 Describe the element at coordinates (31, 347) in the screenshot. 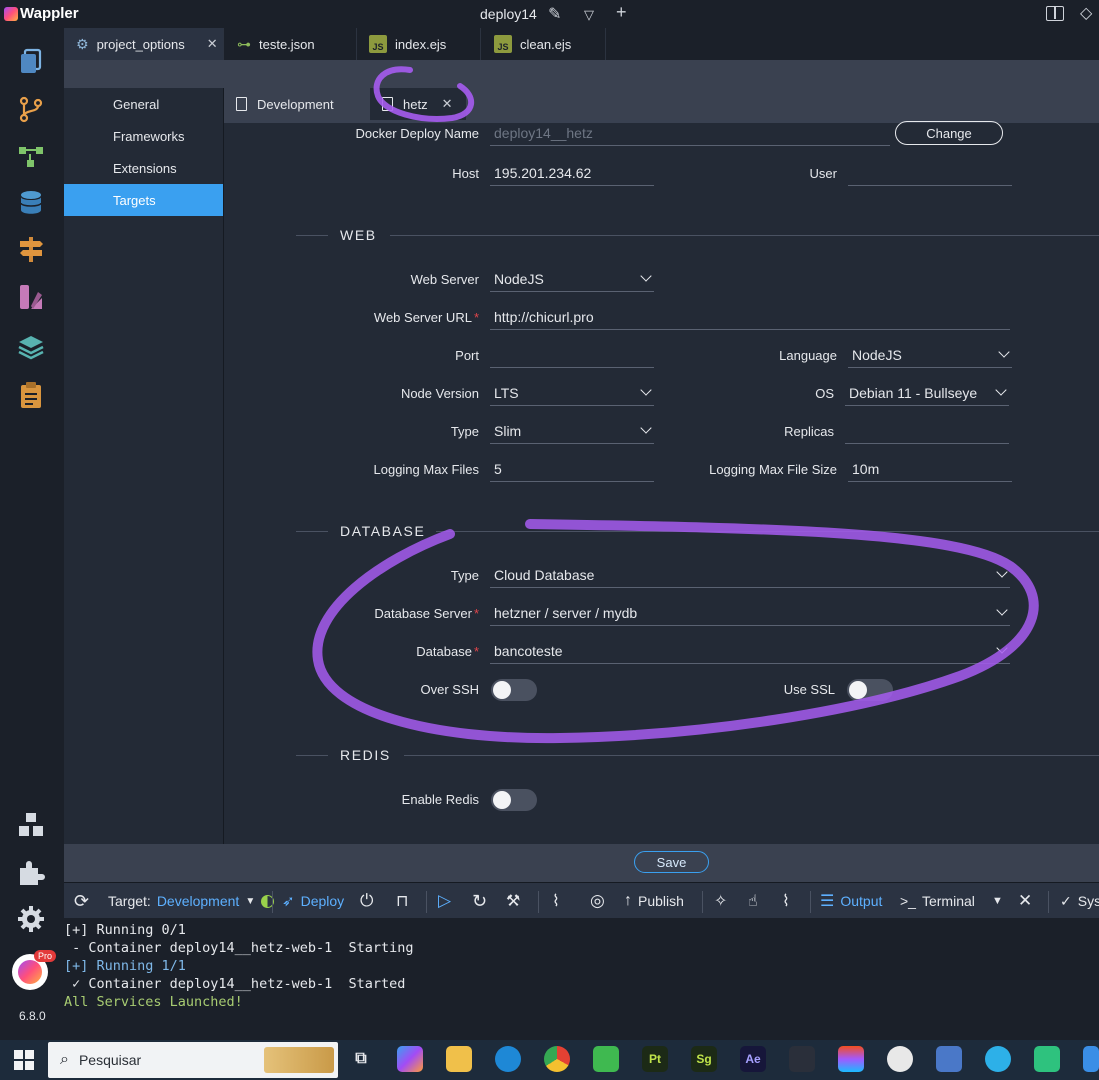

I see `layers-icon` at that location.